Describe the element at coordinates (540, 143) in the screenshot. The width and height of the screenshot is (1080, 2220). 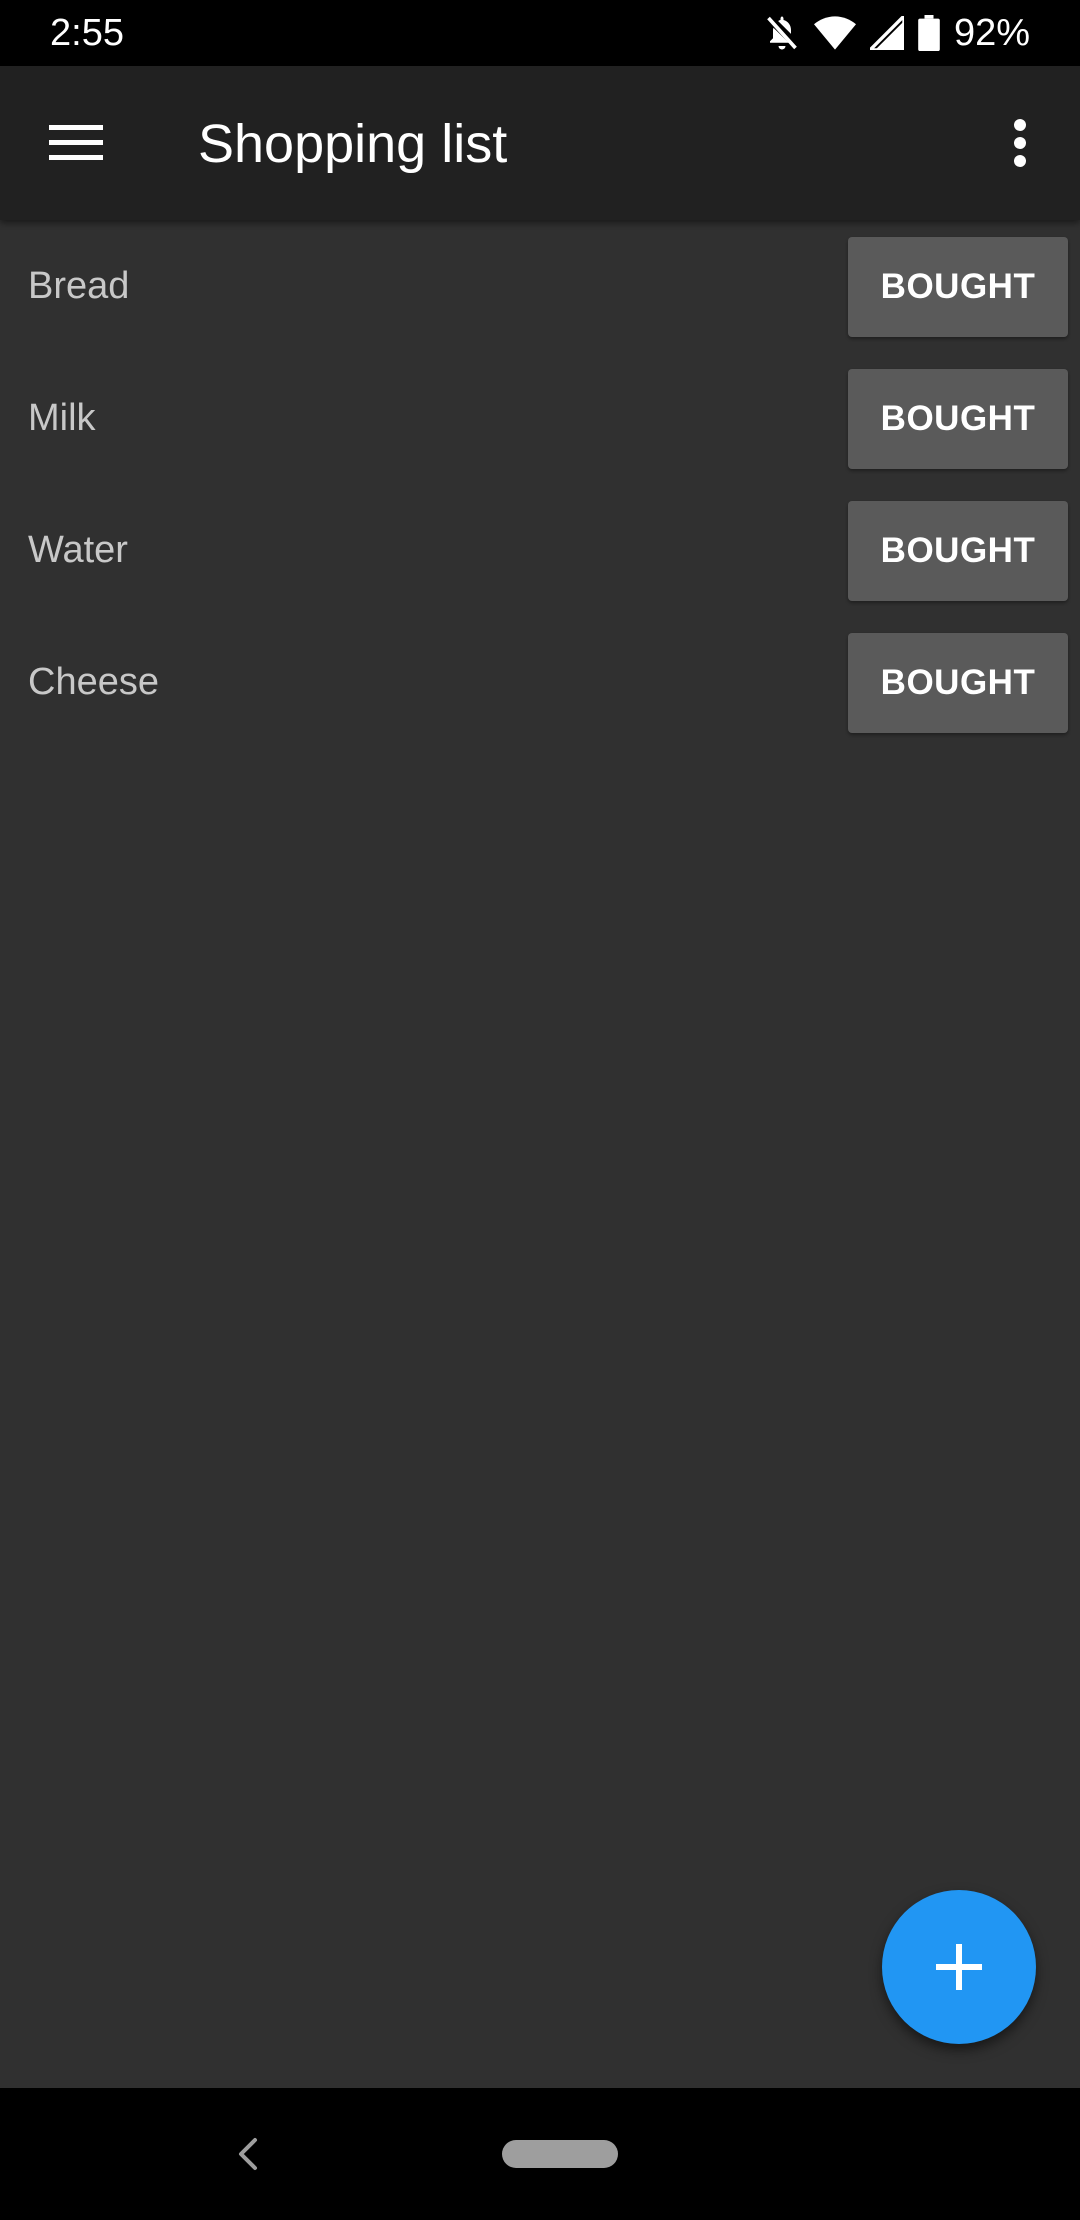
I see `app-bar: Shopping list` at that location.